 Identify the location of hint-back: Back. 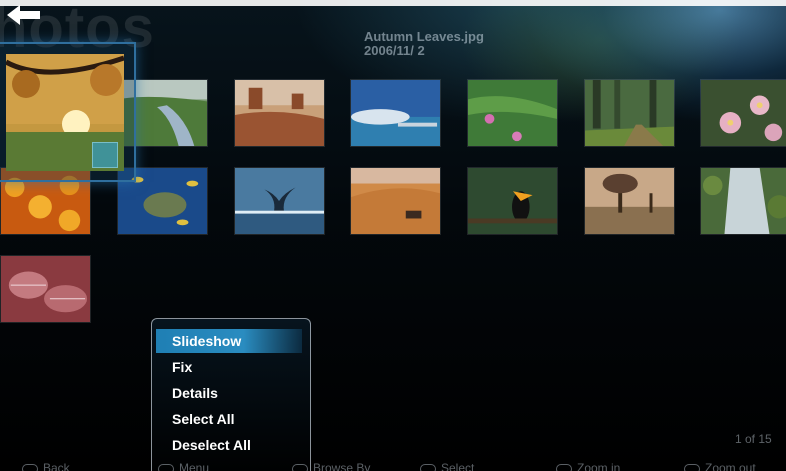
(46, 466).